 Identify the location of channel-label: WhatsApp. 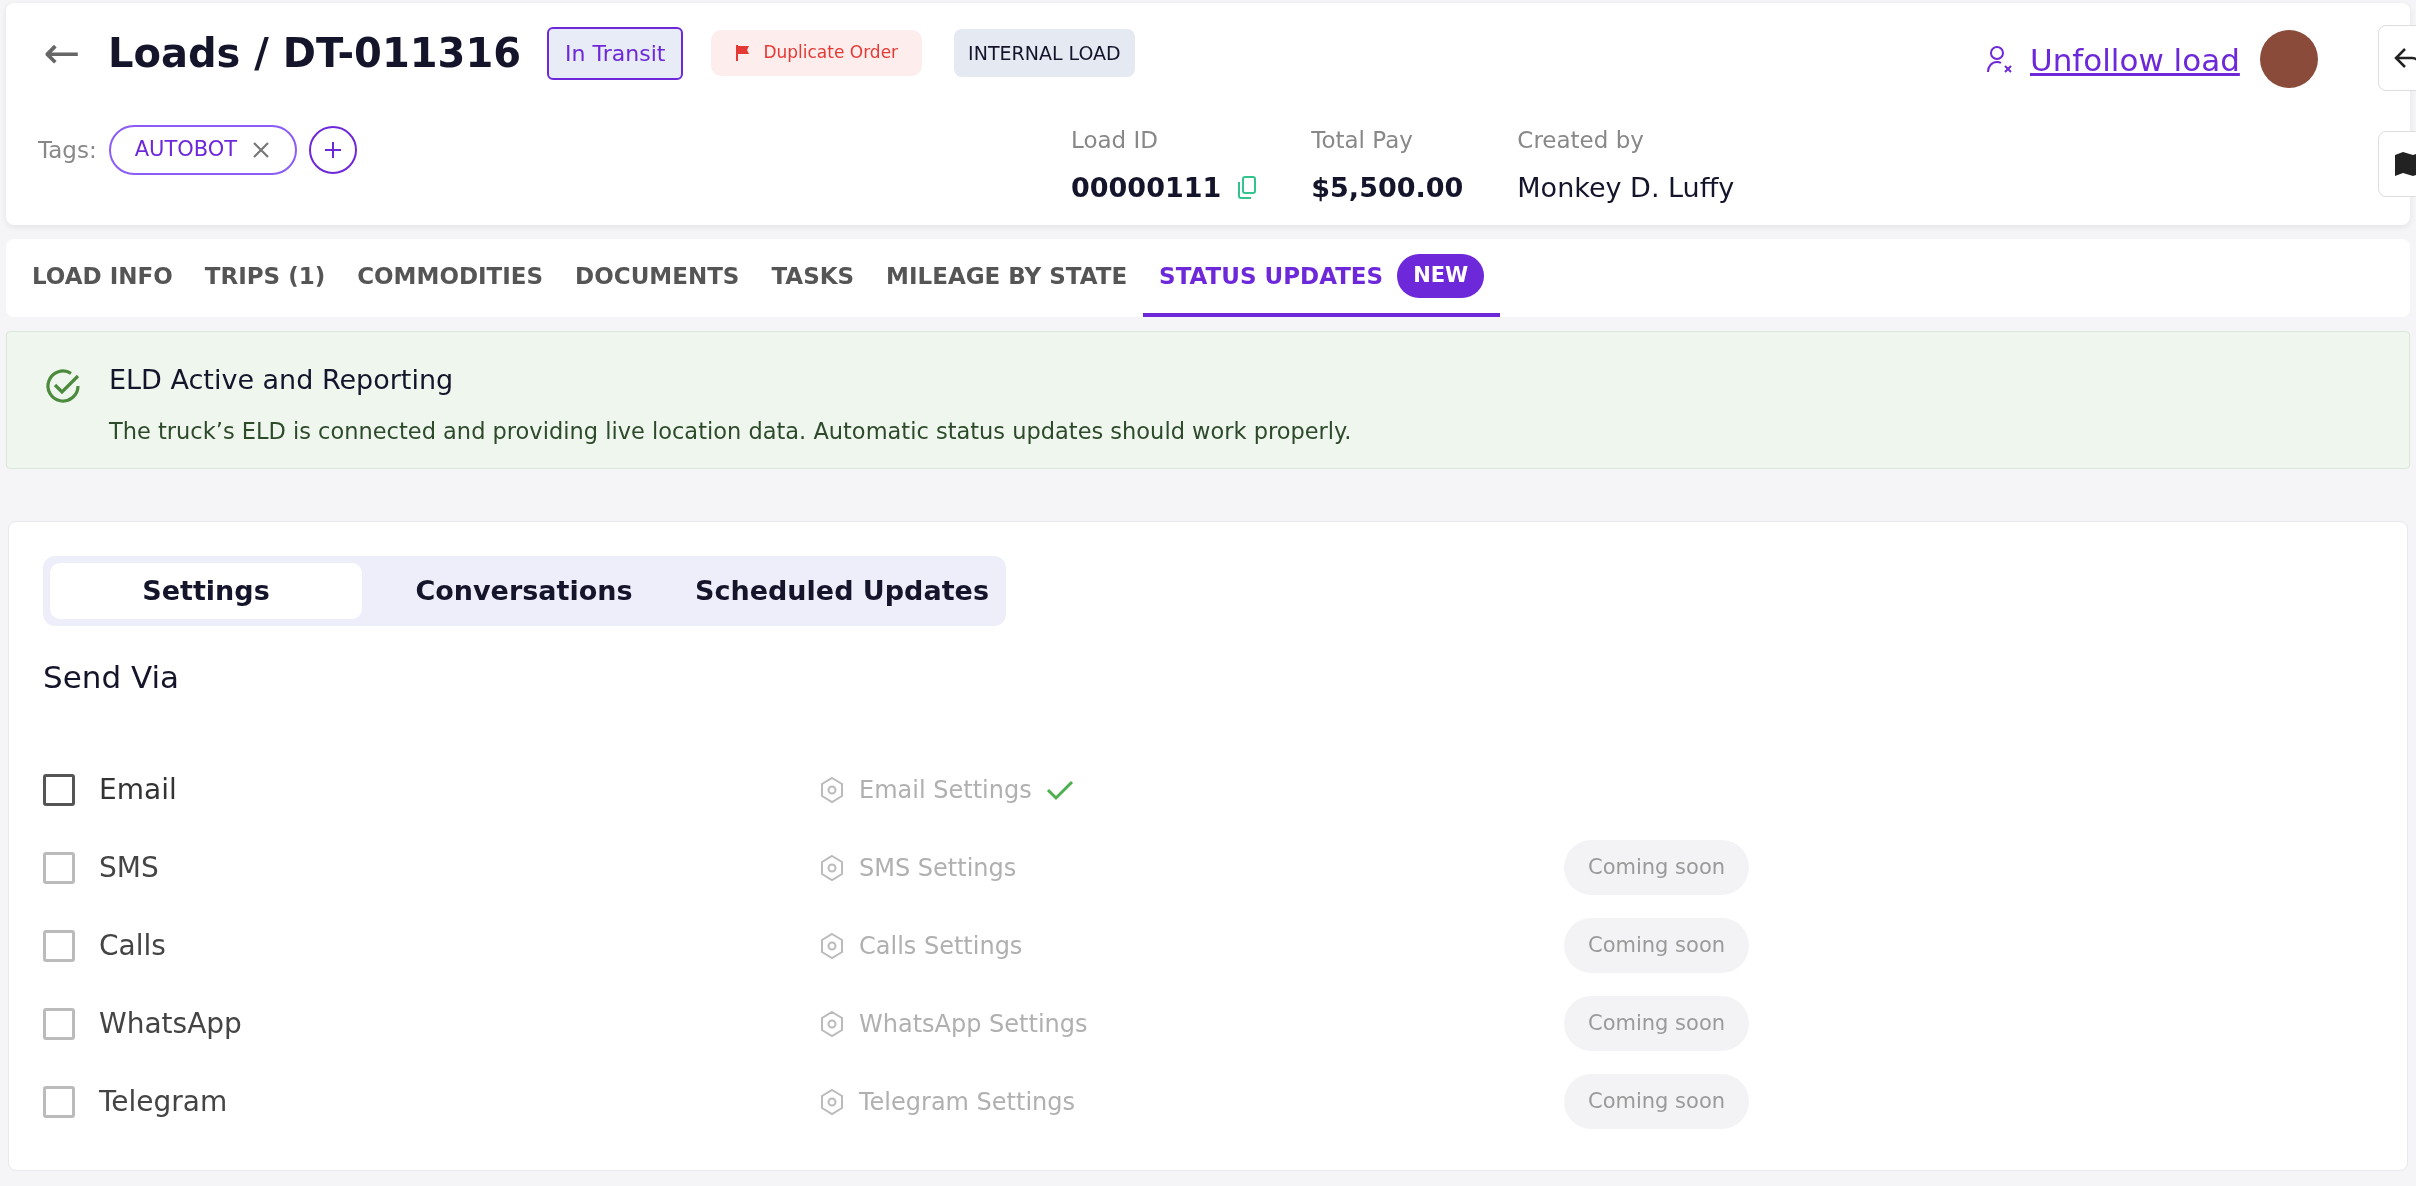
(171, 1023).